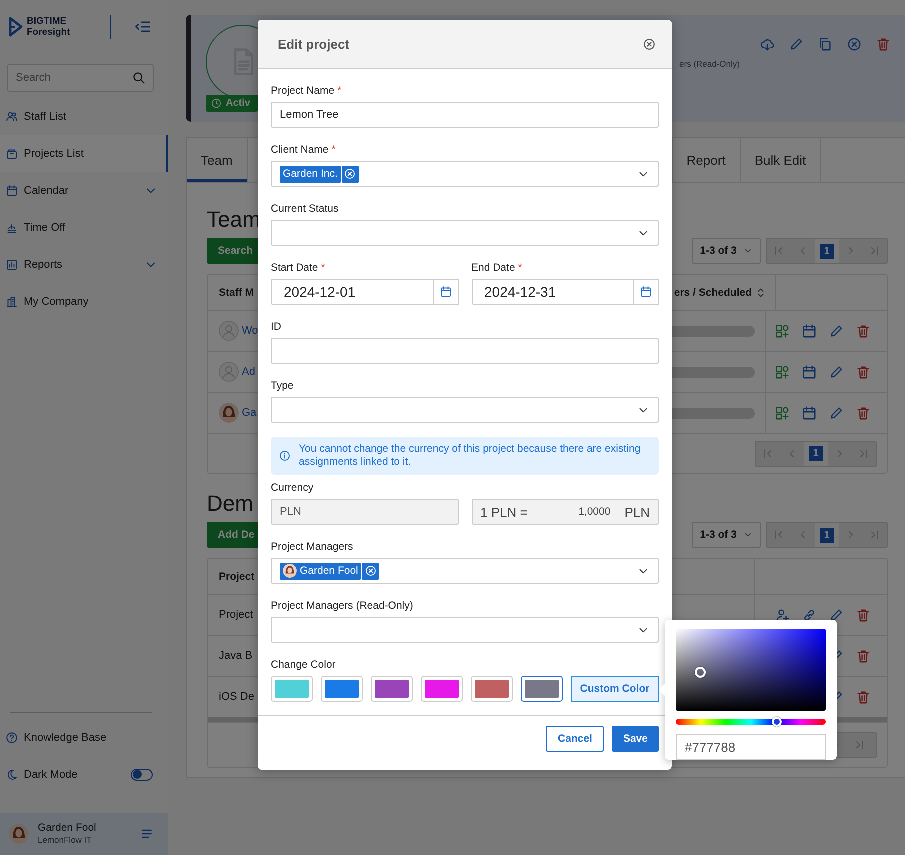 This screenshot has height=855, width=905. What do you see at coordinates (836, 615) in the screenshot?
I see `edit-icon` at bounding box center [836, 615].